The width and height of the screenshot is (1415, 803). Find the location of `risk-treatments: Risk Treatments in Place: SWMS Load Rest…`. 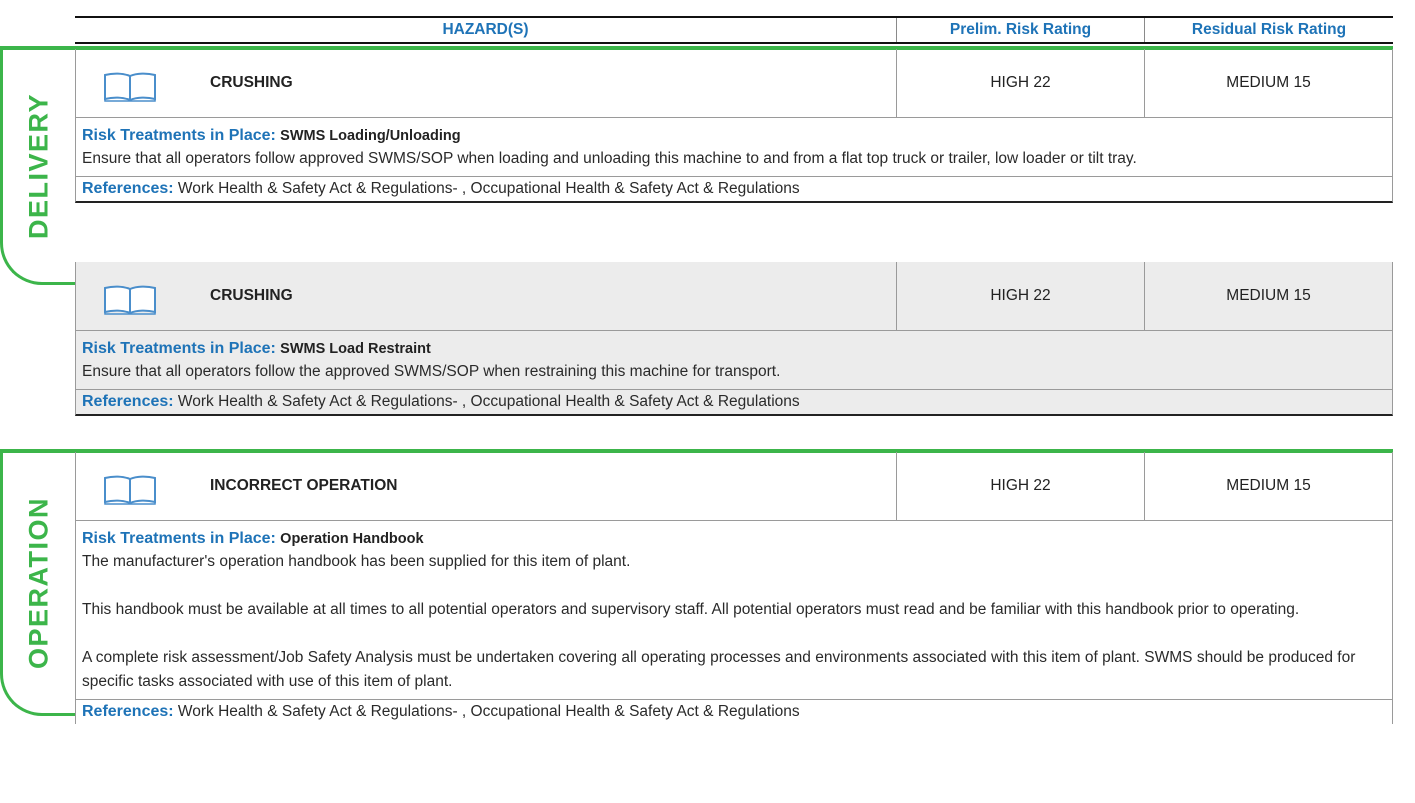

risk-treatments: Risk Treatments in Place: SWMS Load Rest… is located at coordinates (734, 360).